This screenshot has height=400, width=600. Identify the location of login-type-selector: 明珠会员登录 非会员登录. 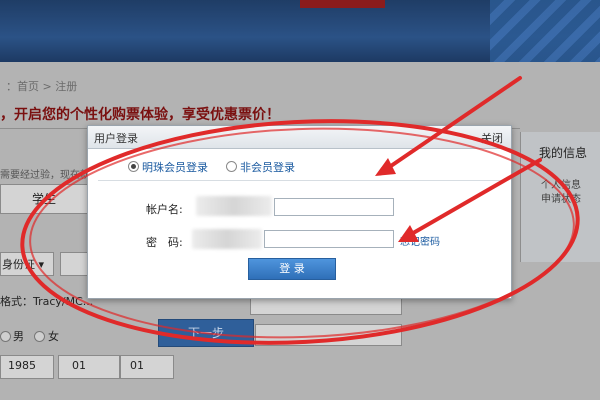
(299, 166).